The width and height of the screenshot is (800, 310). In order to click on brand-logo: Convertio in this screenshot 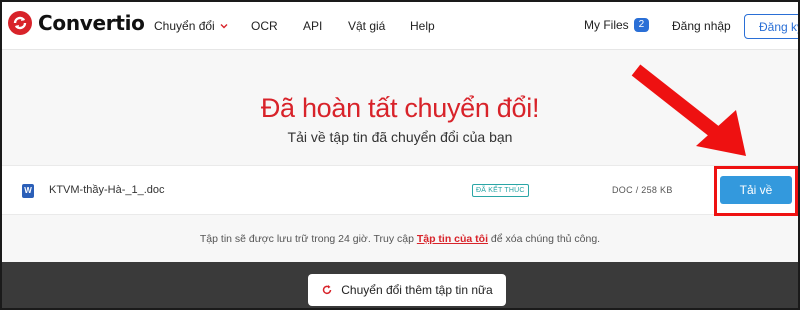, I will do `click(76, 23)`.